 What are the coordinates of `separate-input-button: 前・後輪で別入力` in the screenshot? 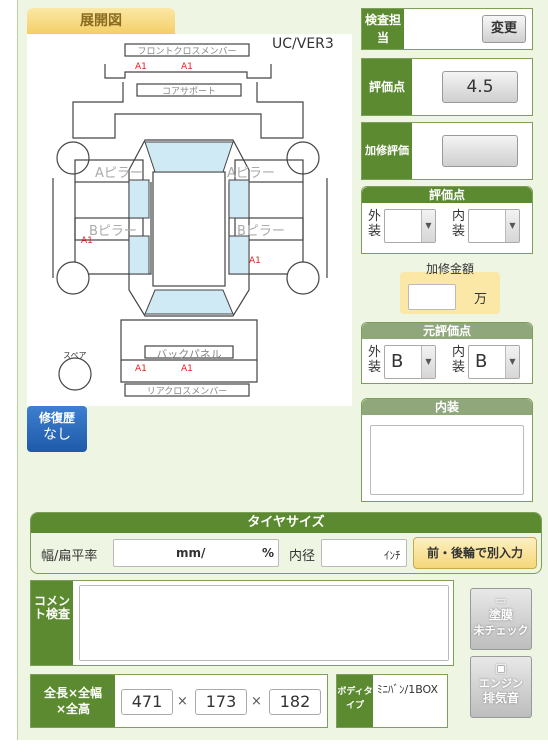 It's located at (475, 553).